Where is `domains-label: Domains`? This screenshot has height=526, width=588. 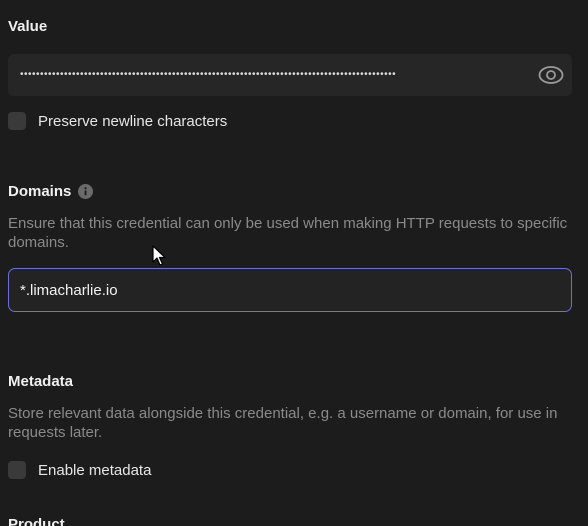
domains-label: Domains is located at coordinates (51, 191).